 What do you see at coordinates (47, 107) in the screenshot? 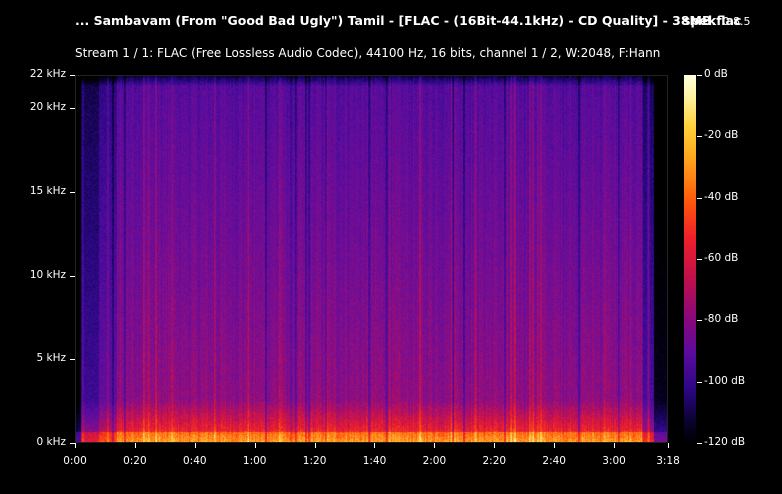
I see `freq-tick-label: 20 kHz` at bounding box center [47, 107].